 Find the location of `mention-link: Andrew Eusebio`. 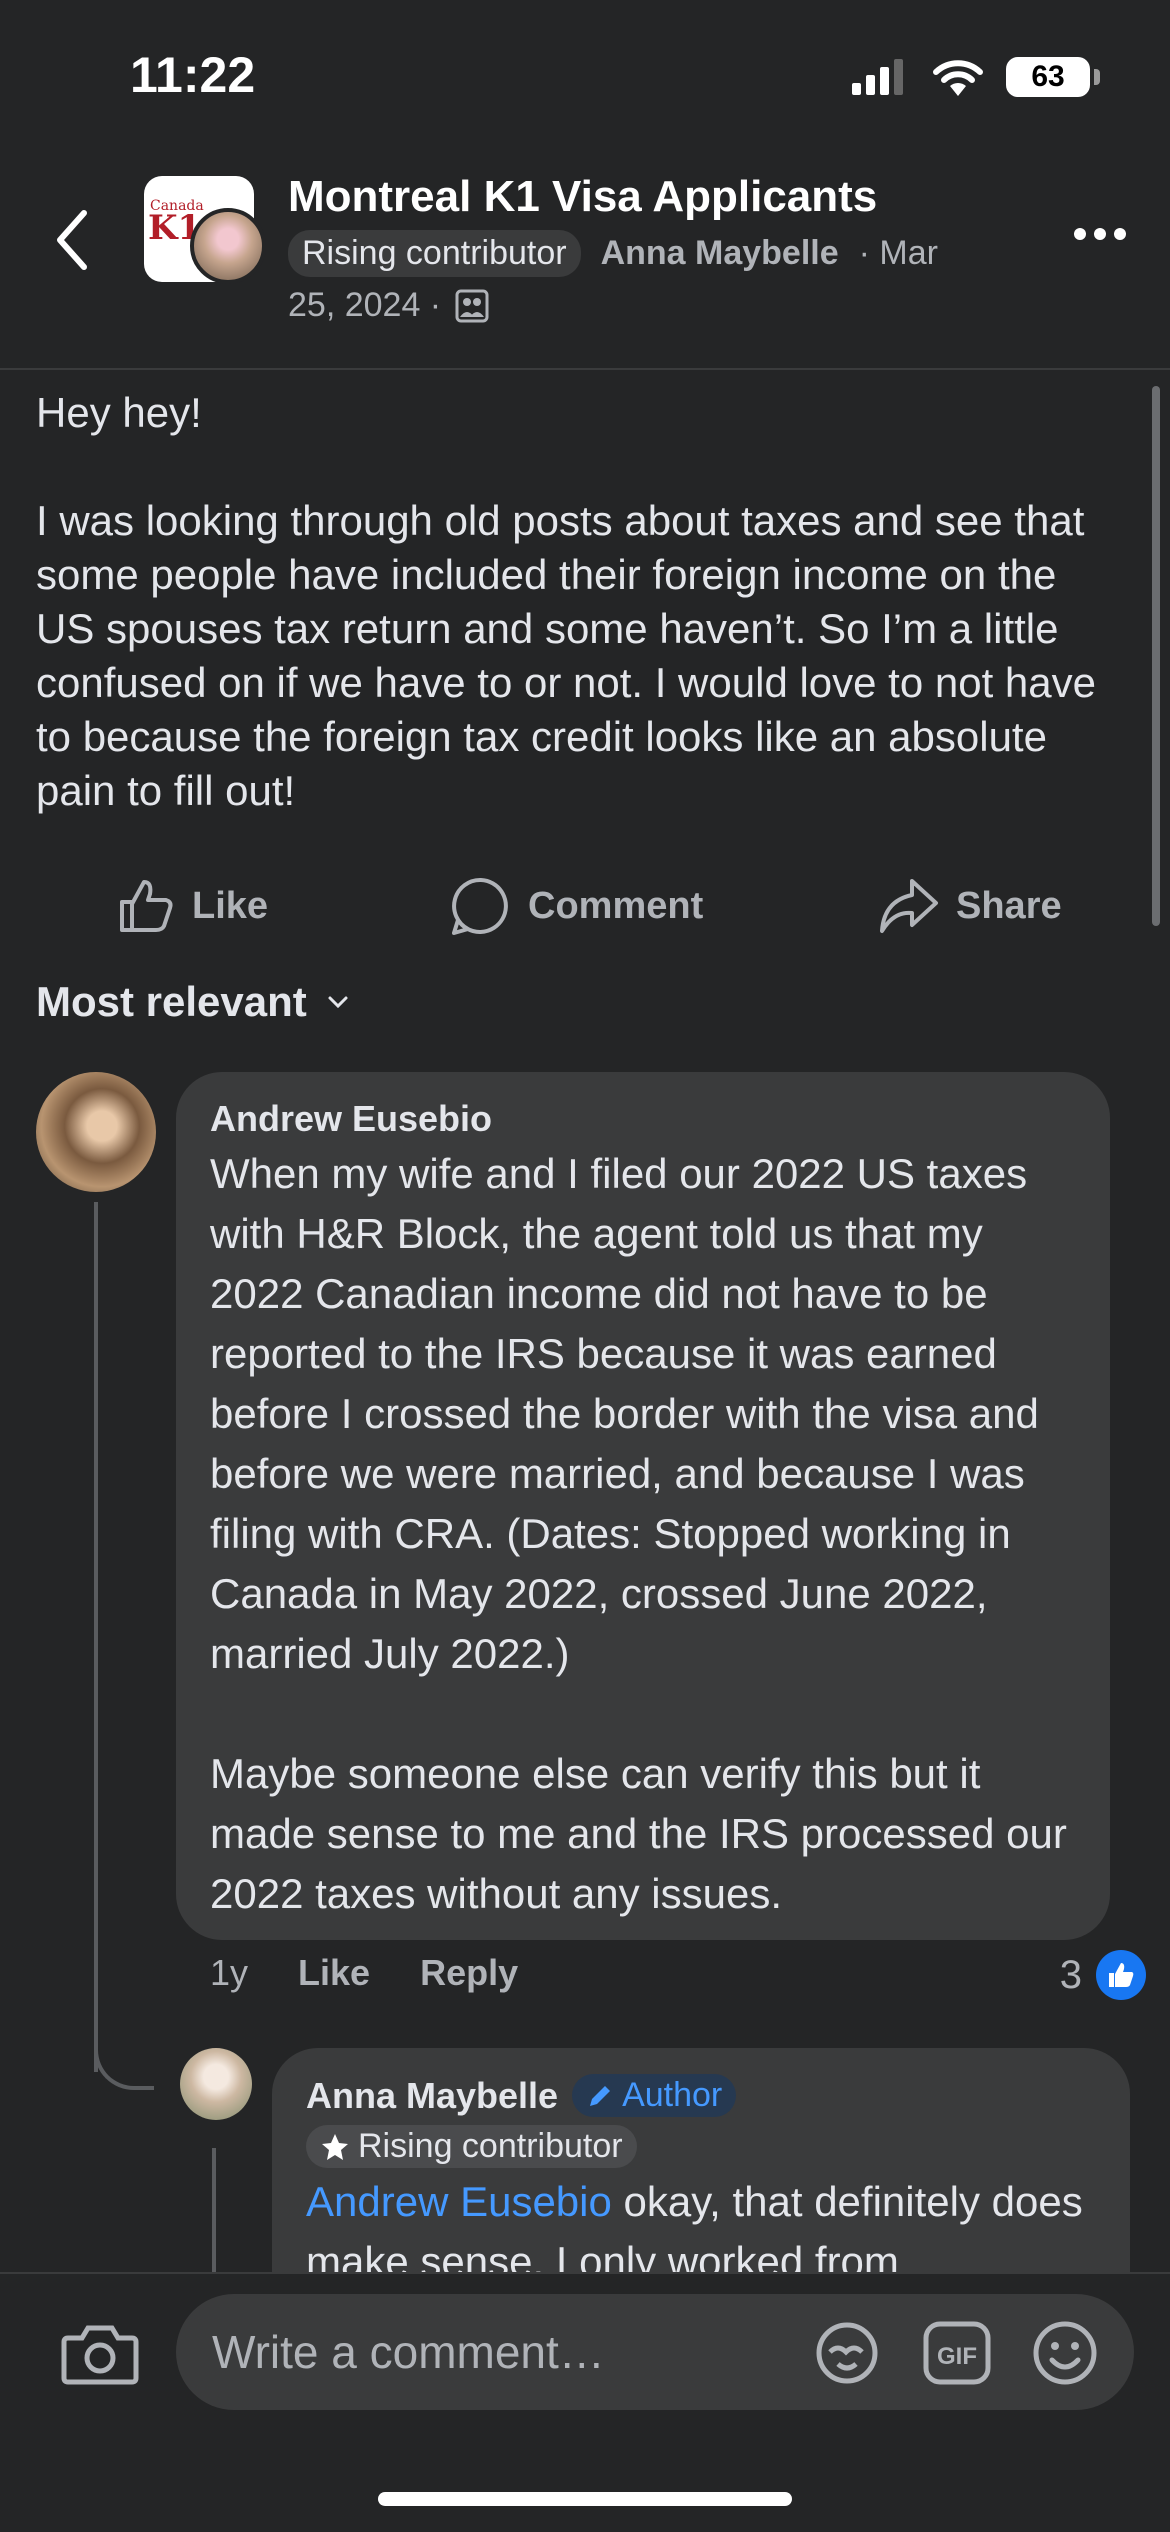

mention-link: Andrew Eusebio is located at coordinates (459, 2201).